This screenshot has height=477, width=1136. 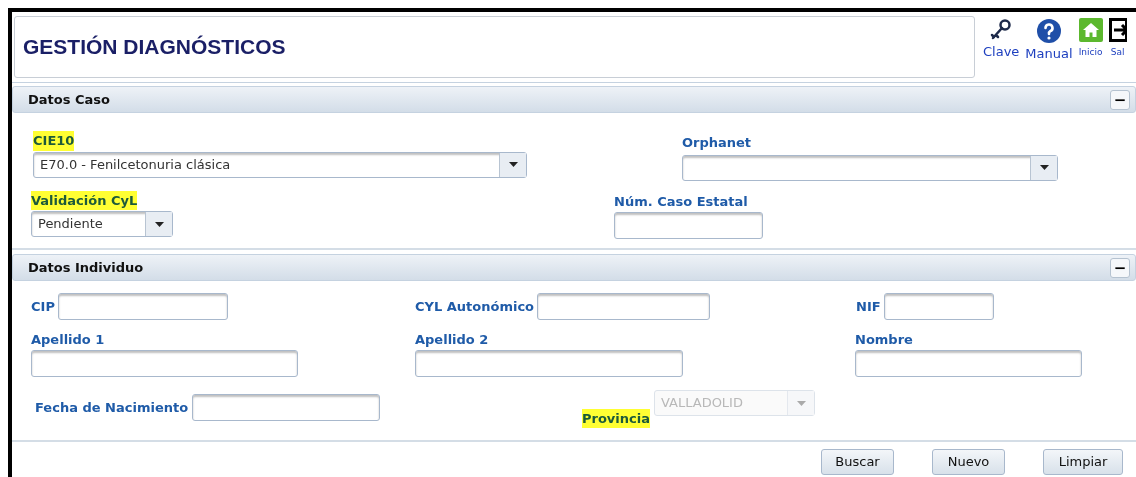 What do you see at coordinates (1001, 39) in the screenshot?
I see `toolbar-button: Clave` at bounding box center [1001, 39].